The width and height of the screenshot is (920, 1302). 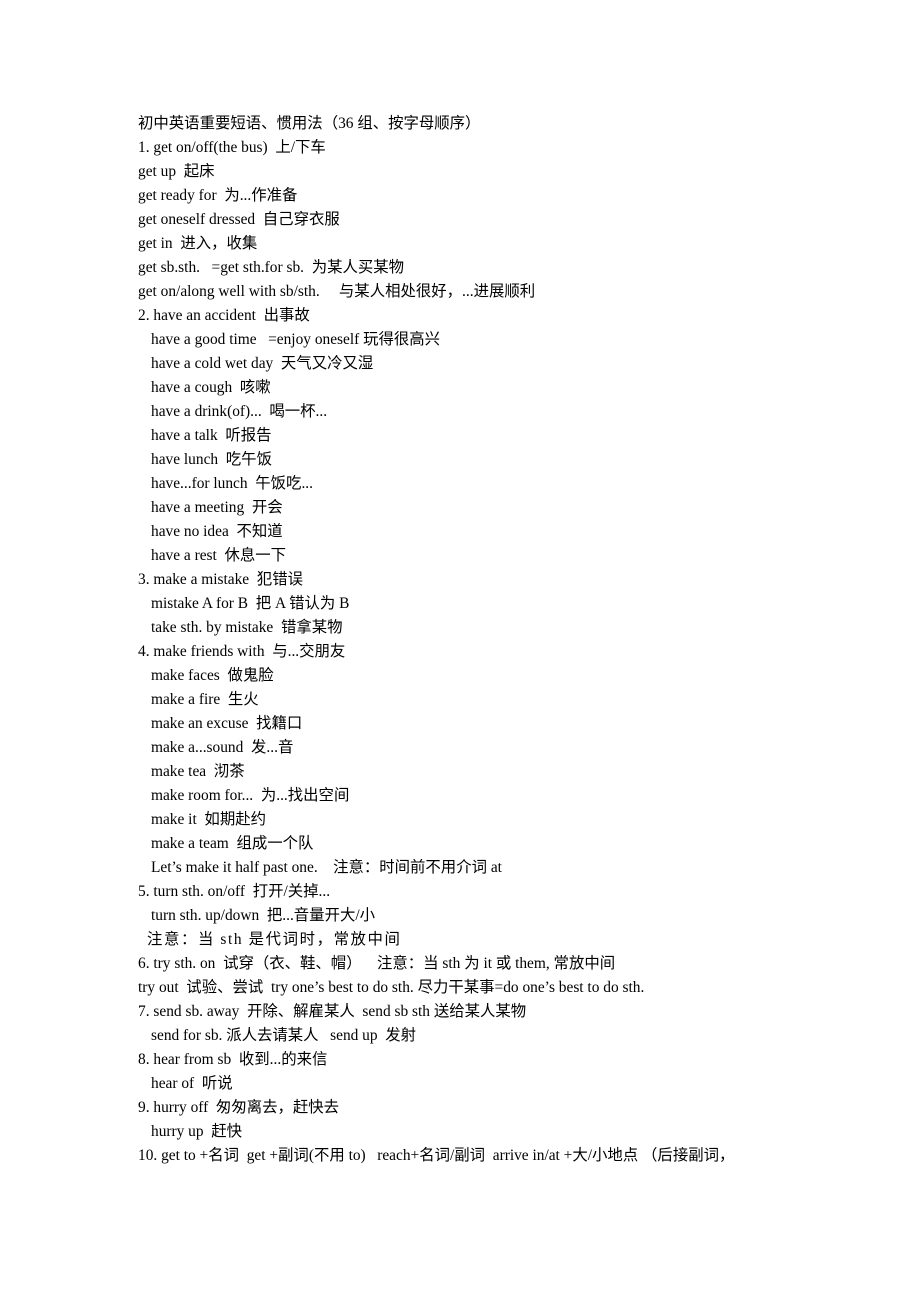 What do you see at coordinates (242, 651) in the screenshot?
I see `text-line: 4. make friends with 与...交朋友` at bounding box center [242, 651].